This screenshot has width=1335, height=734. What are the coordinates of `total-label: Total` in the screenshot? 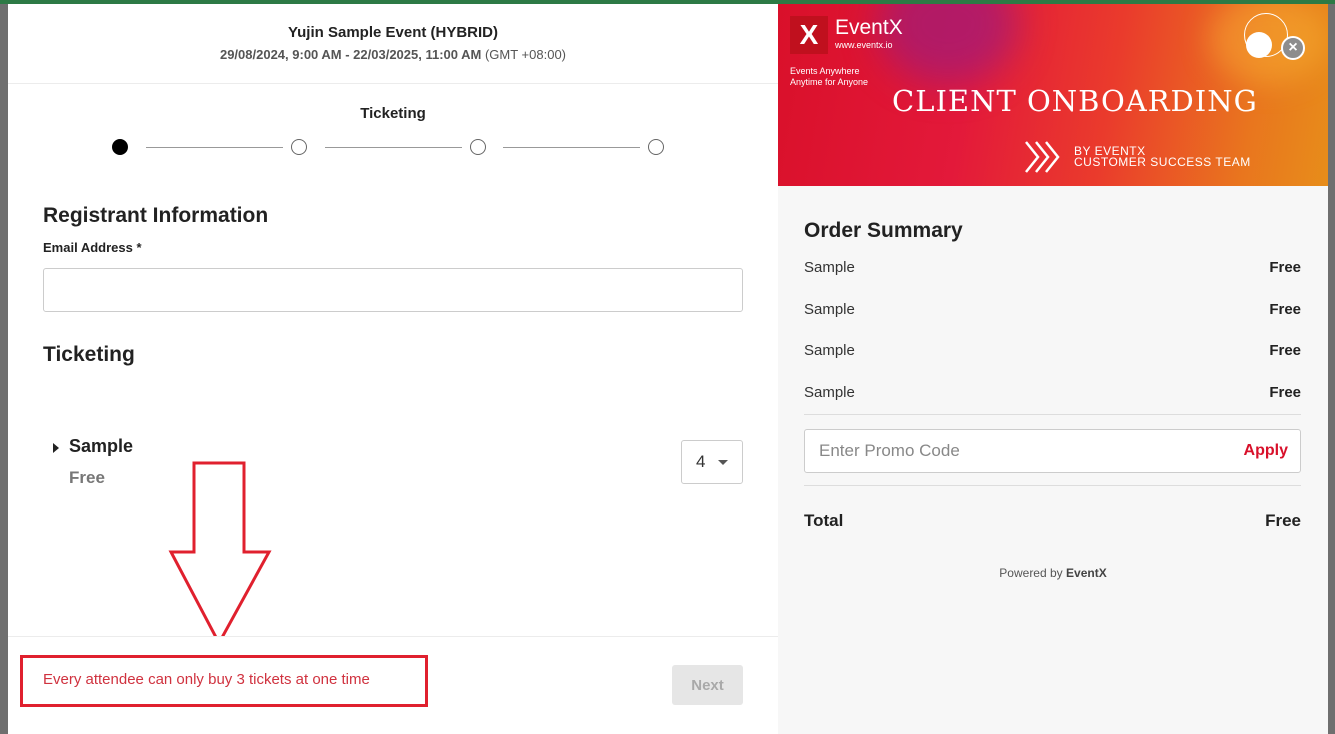 It's located at (824, 520).